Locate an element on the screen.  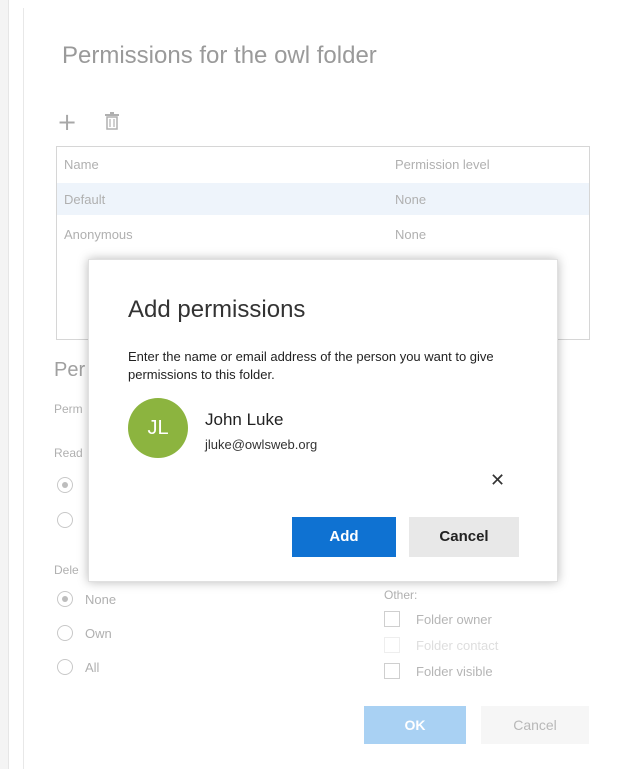
panel-cancel-button: Cancel is located at coordinates (535, 725).